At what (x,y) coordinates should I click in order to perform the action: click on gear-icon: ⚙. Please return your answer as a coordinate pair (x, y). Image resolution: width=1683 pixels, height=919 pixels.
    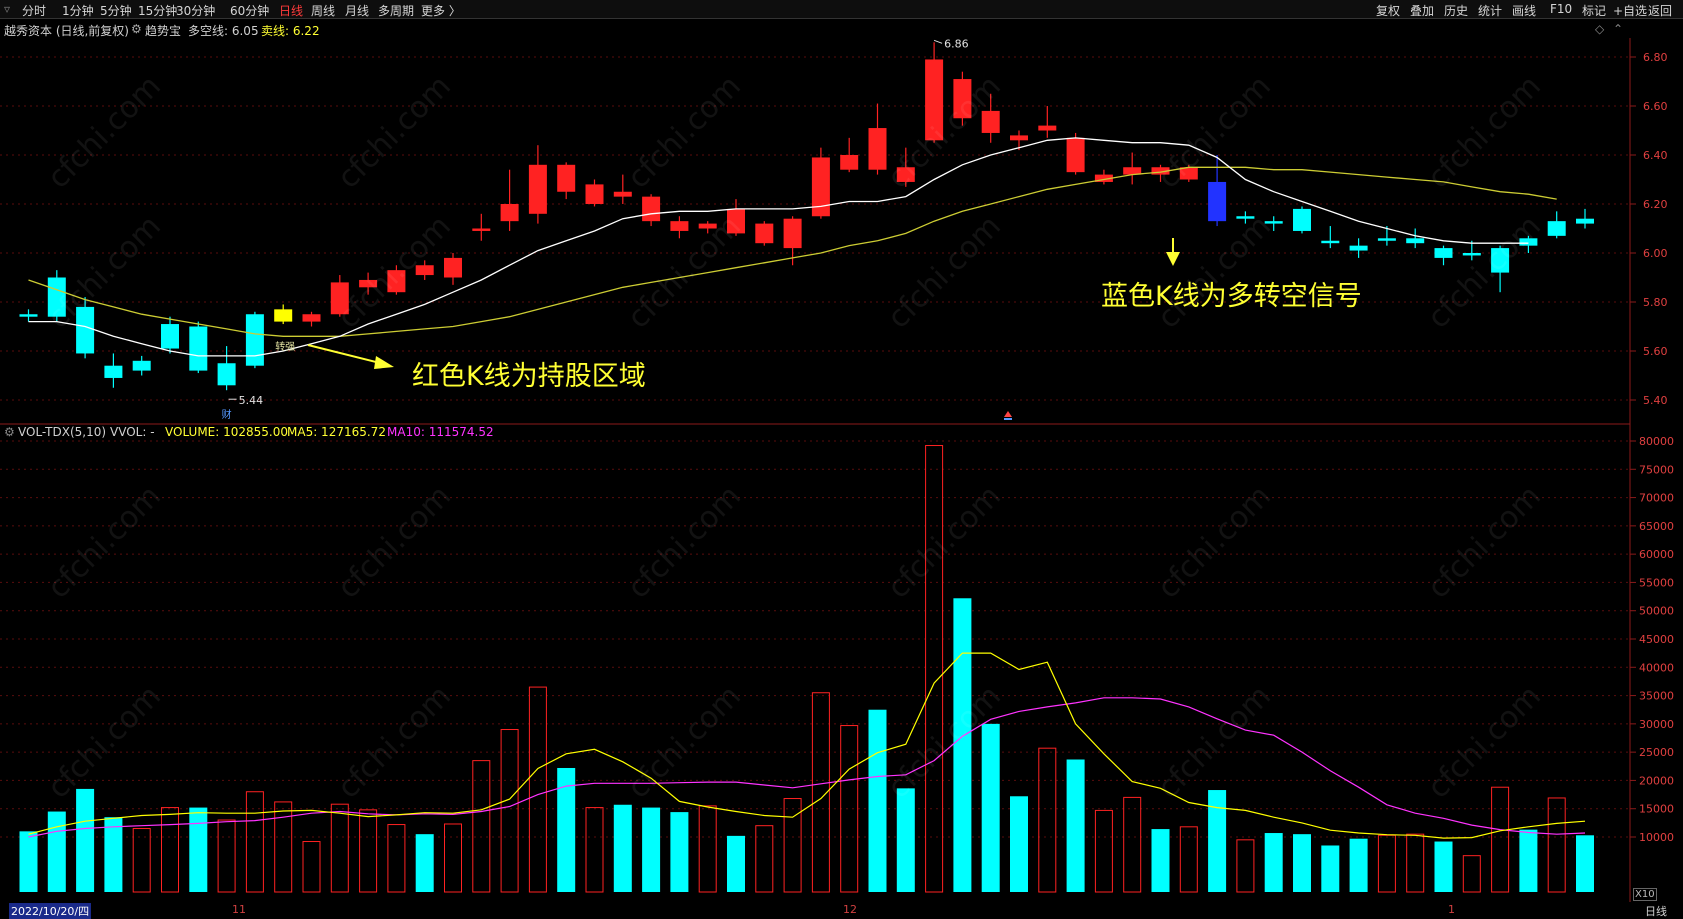
    Looking at the image, I should click on (9, 432).